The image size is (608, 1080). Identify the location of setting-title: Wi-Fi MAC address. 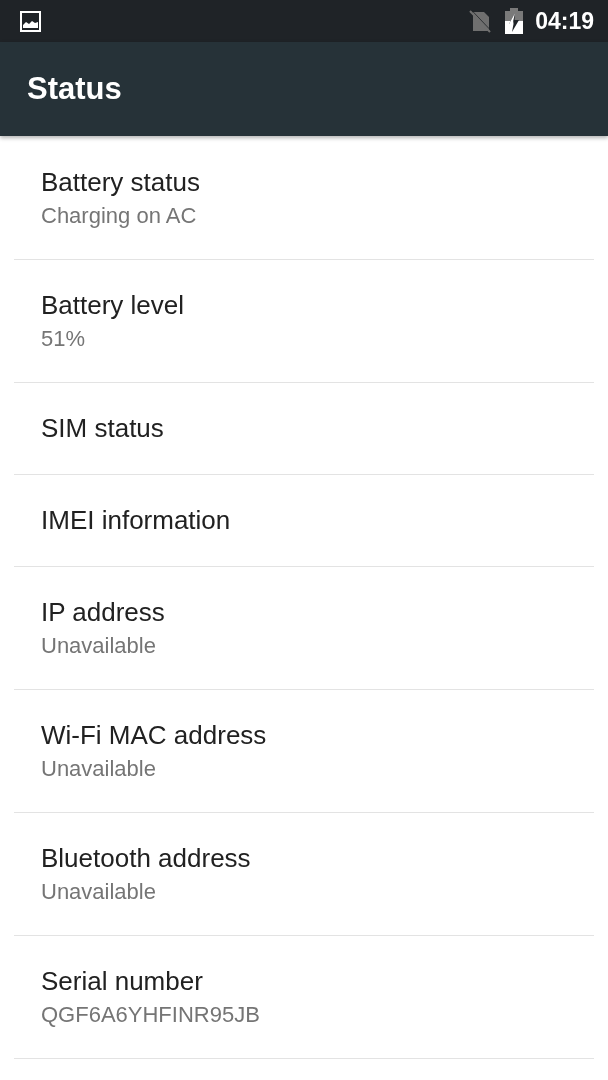
(154, 735).